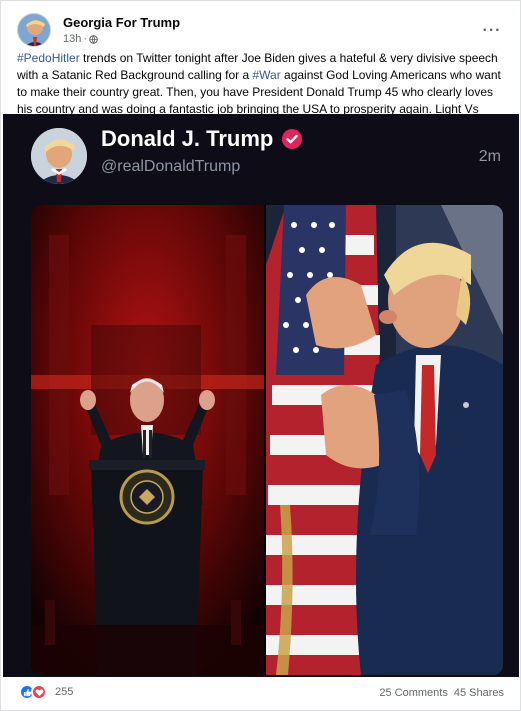 This screenshot has height=711, width=521. I want to click on page-name: Georgia For Trump, so click(121, 22).